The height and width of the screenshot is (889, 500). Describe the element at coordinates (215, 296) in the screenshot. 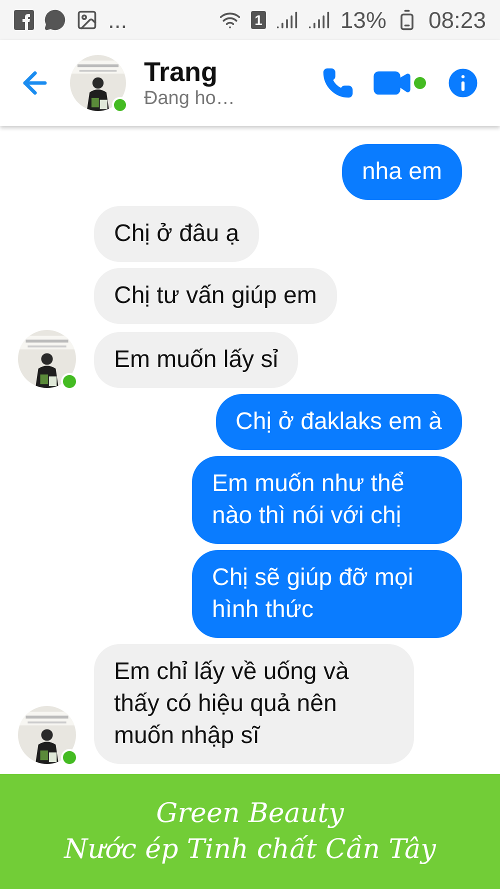

I see `message-bubble: Chị tư vấn giúp em` at that location.